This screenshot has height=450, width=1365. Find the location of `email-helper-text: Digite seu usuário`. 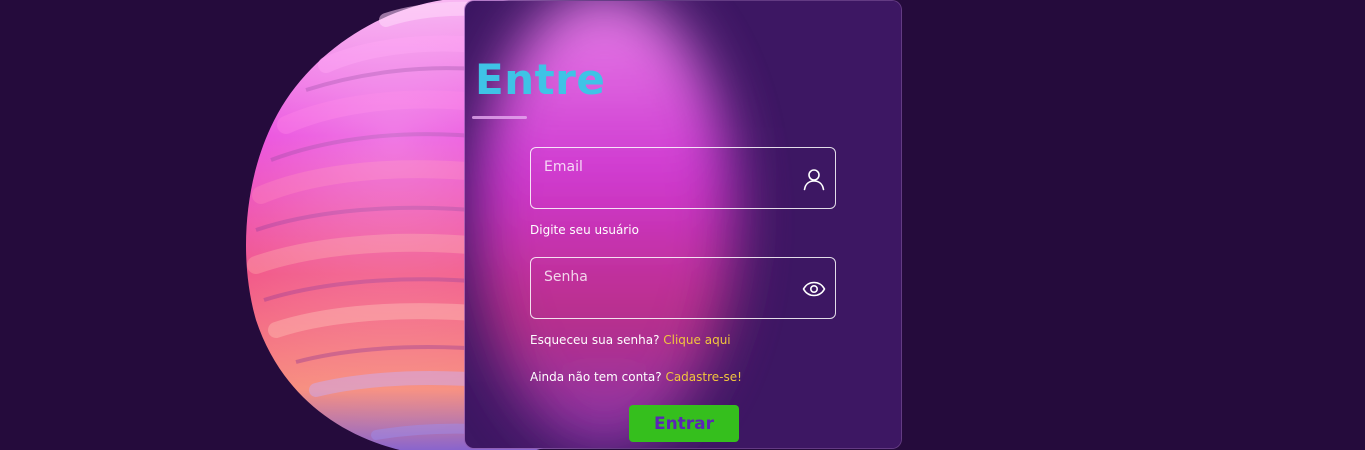

email-helper-text: Digite seu usuário is located at coordinates (584, 230).